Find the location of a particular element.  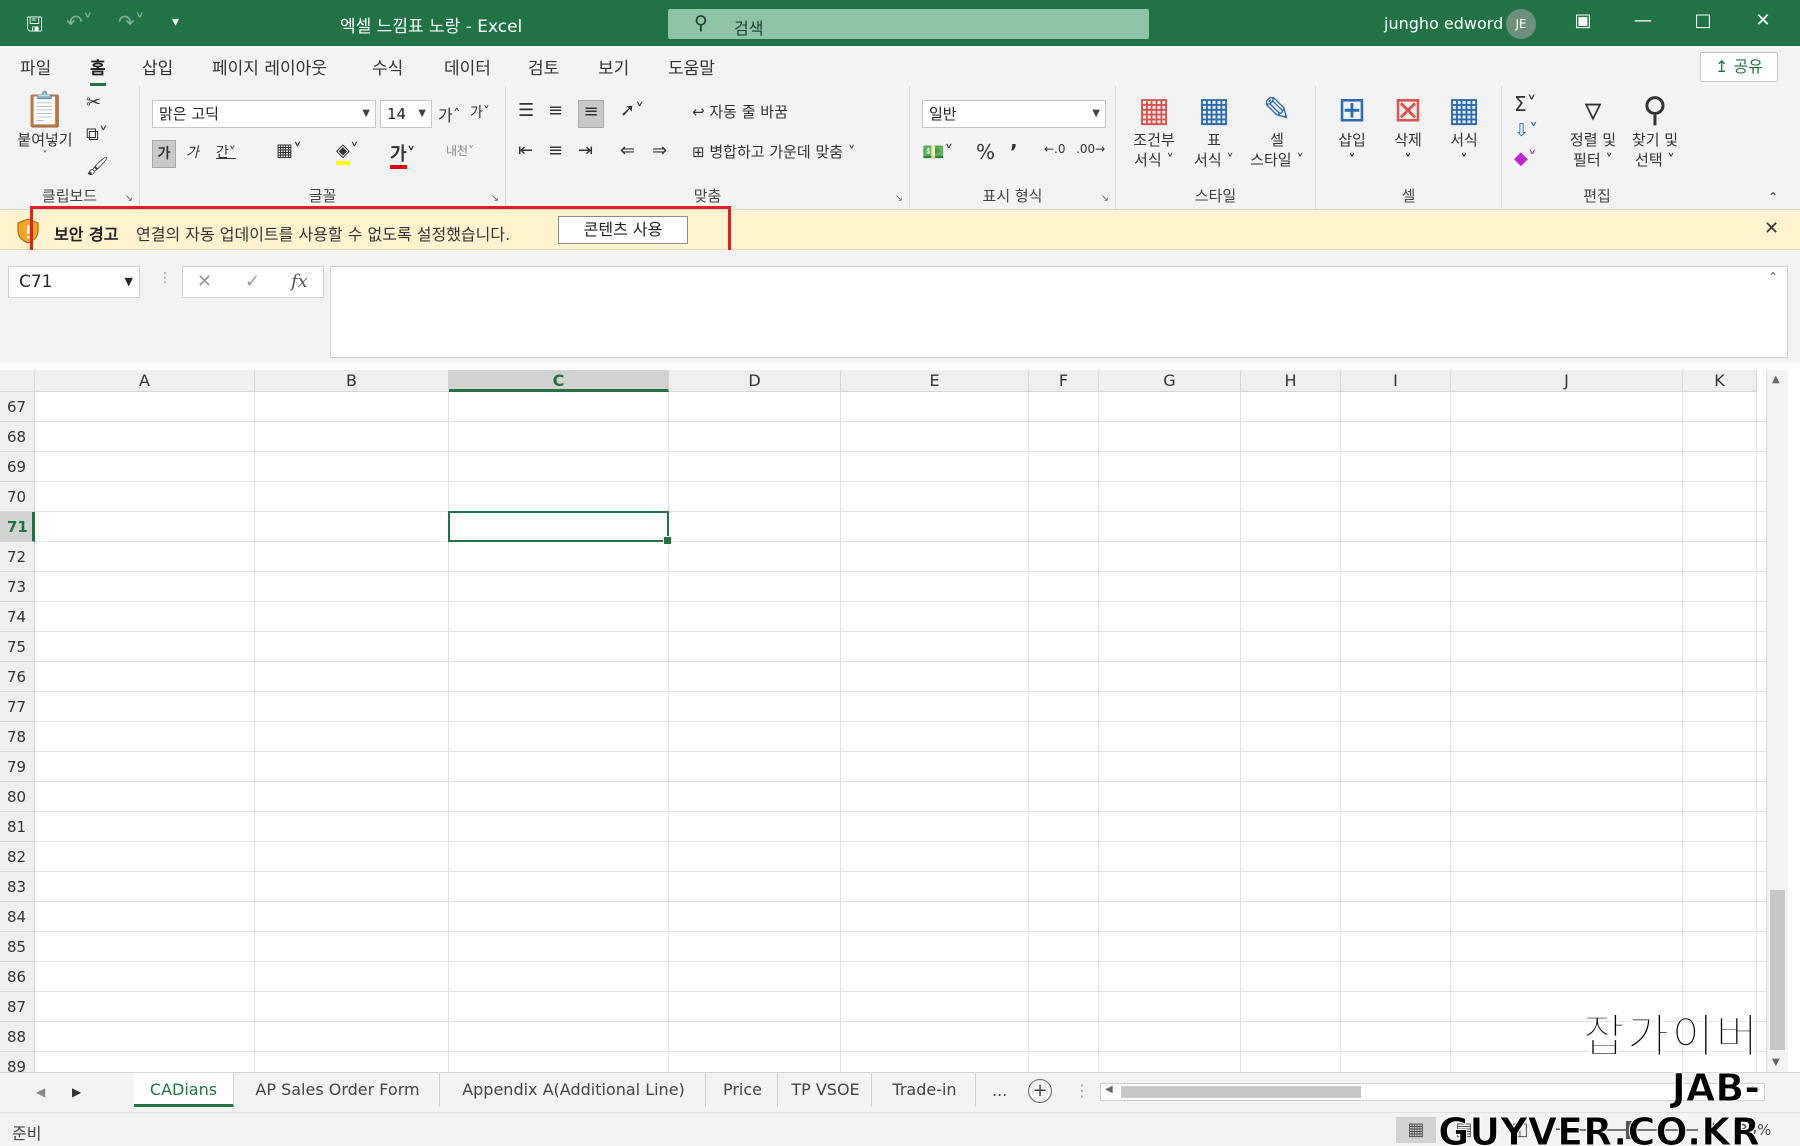

tab-file: 파일 is located at coordinates (35, 66).